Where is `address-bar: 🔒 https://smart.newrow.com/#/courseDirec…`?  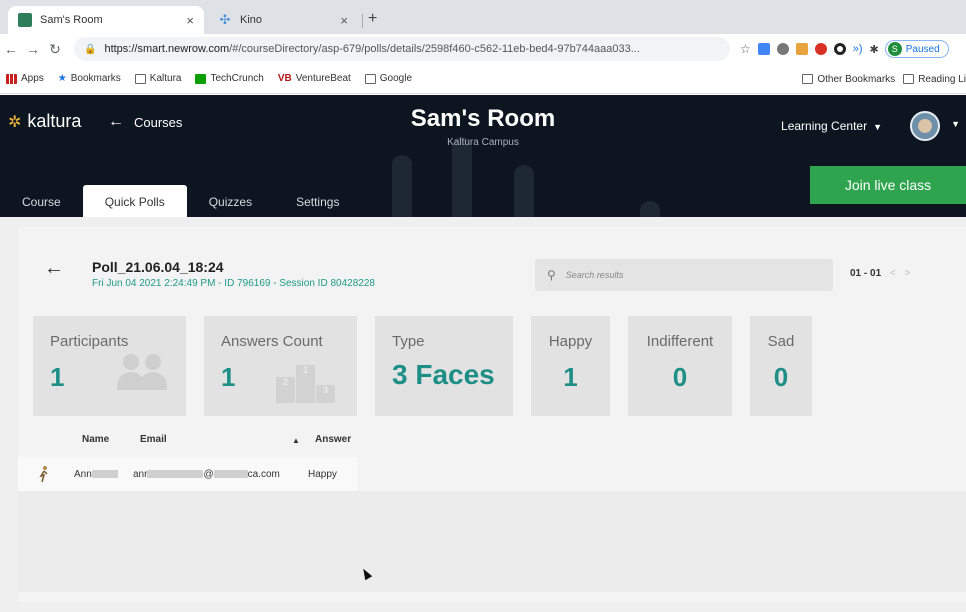 address-bar: 🔒 https://smart.newrow.com/#/courseDirec… is located at coordinates (402, 49).